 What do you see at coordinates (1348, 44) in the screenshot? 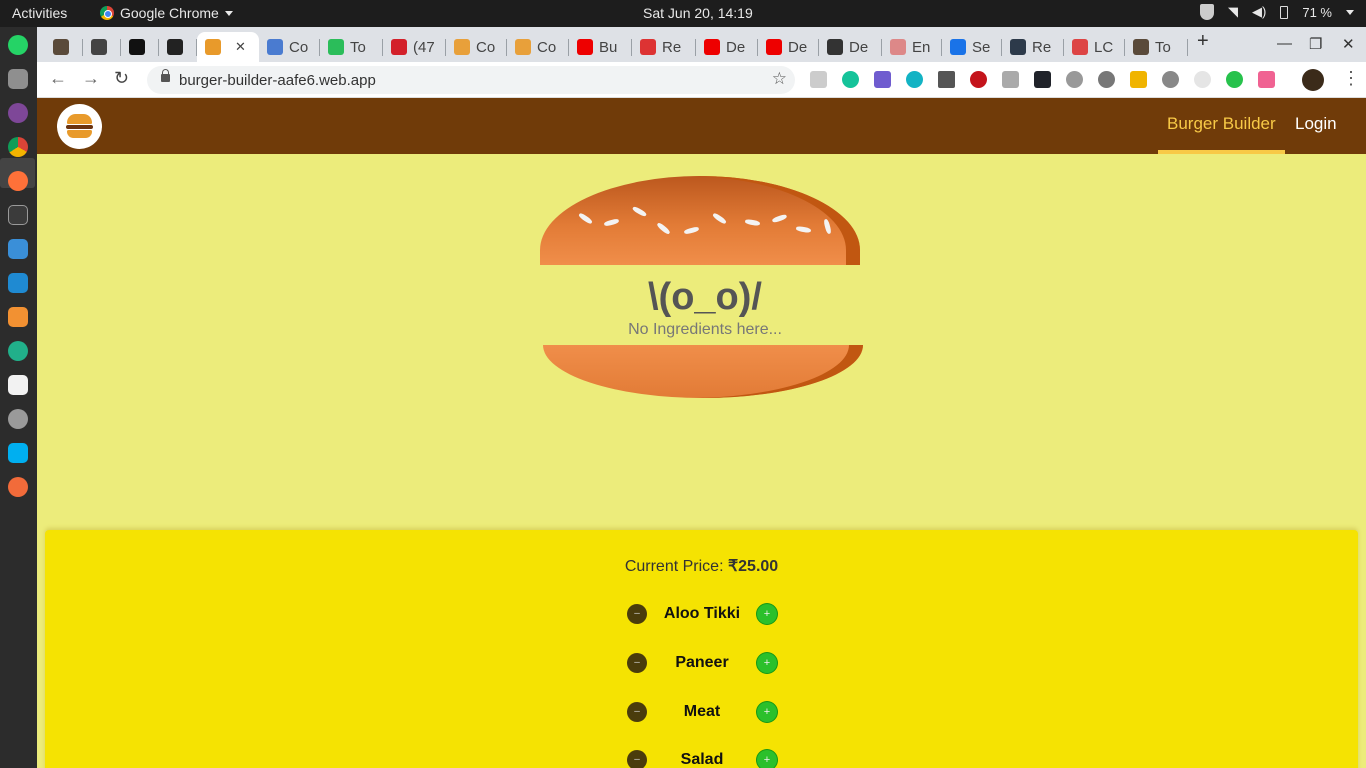
I see `close-window-button: ✕` at bounding box center [1348, 44].